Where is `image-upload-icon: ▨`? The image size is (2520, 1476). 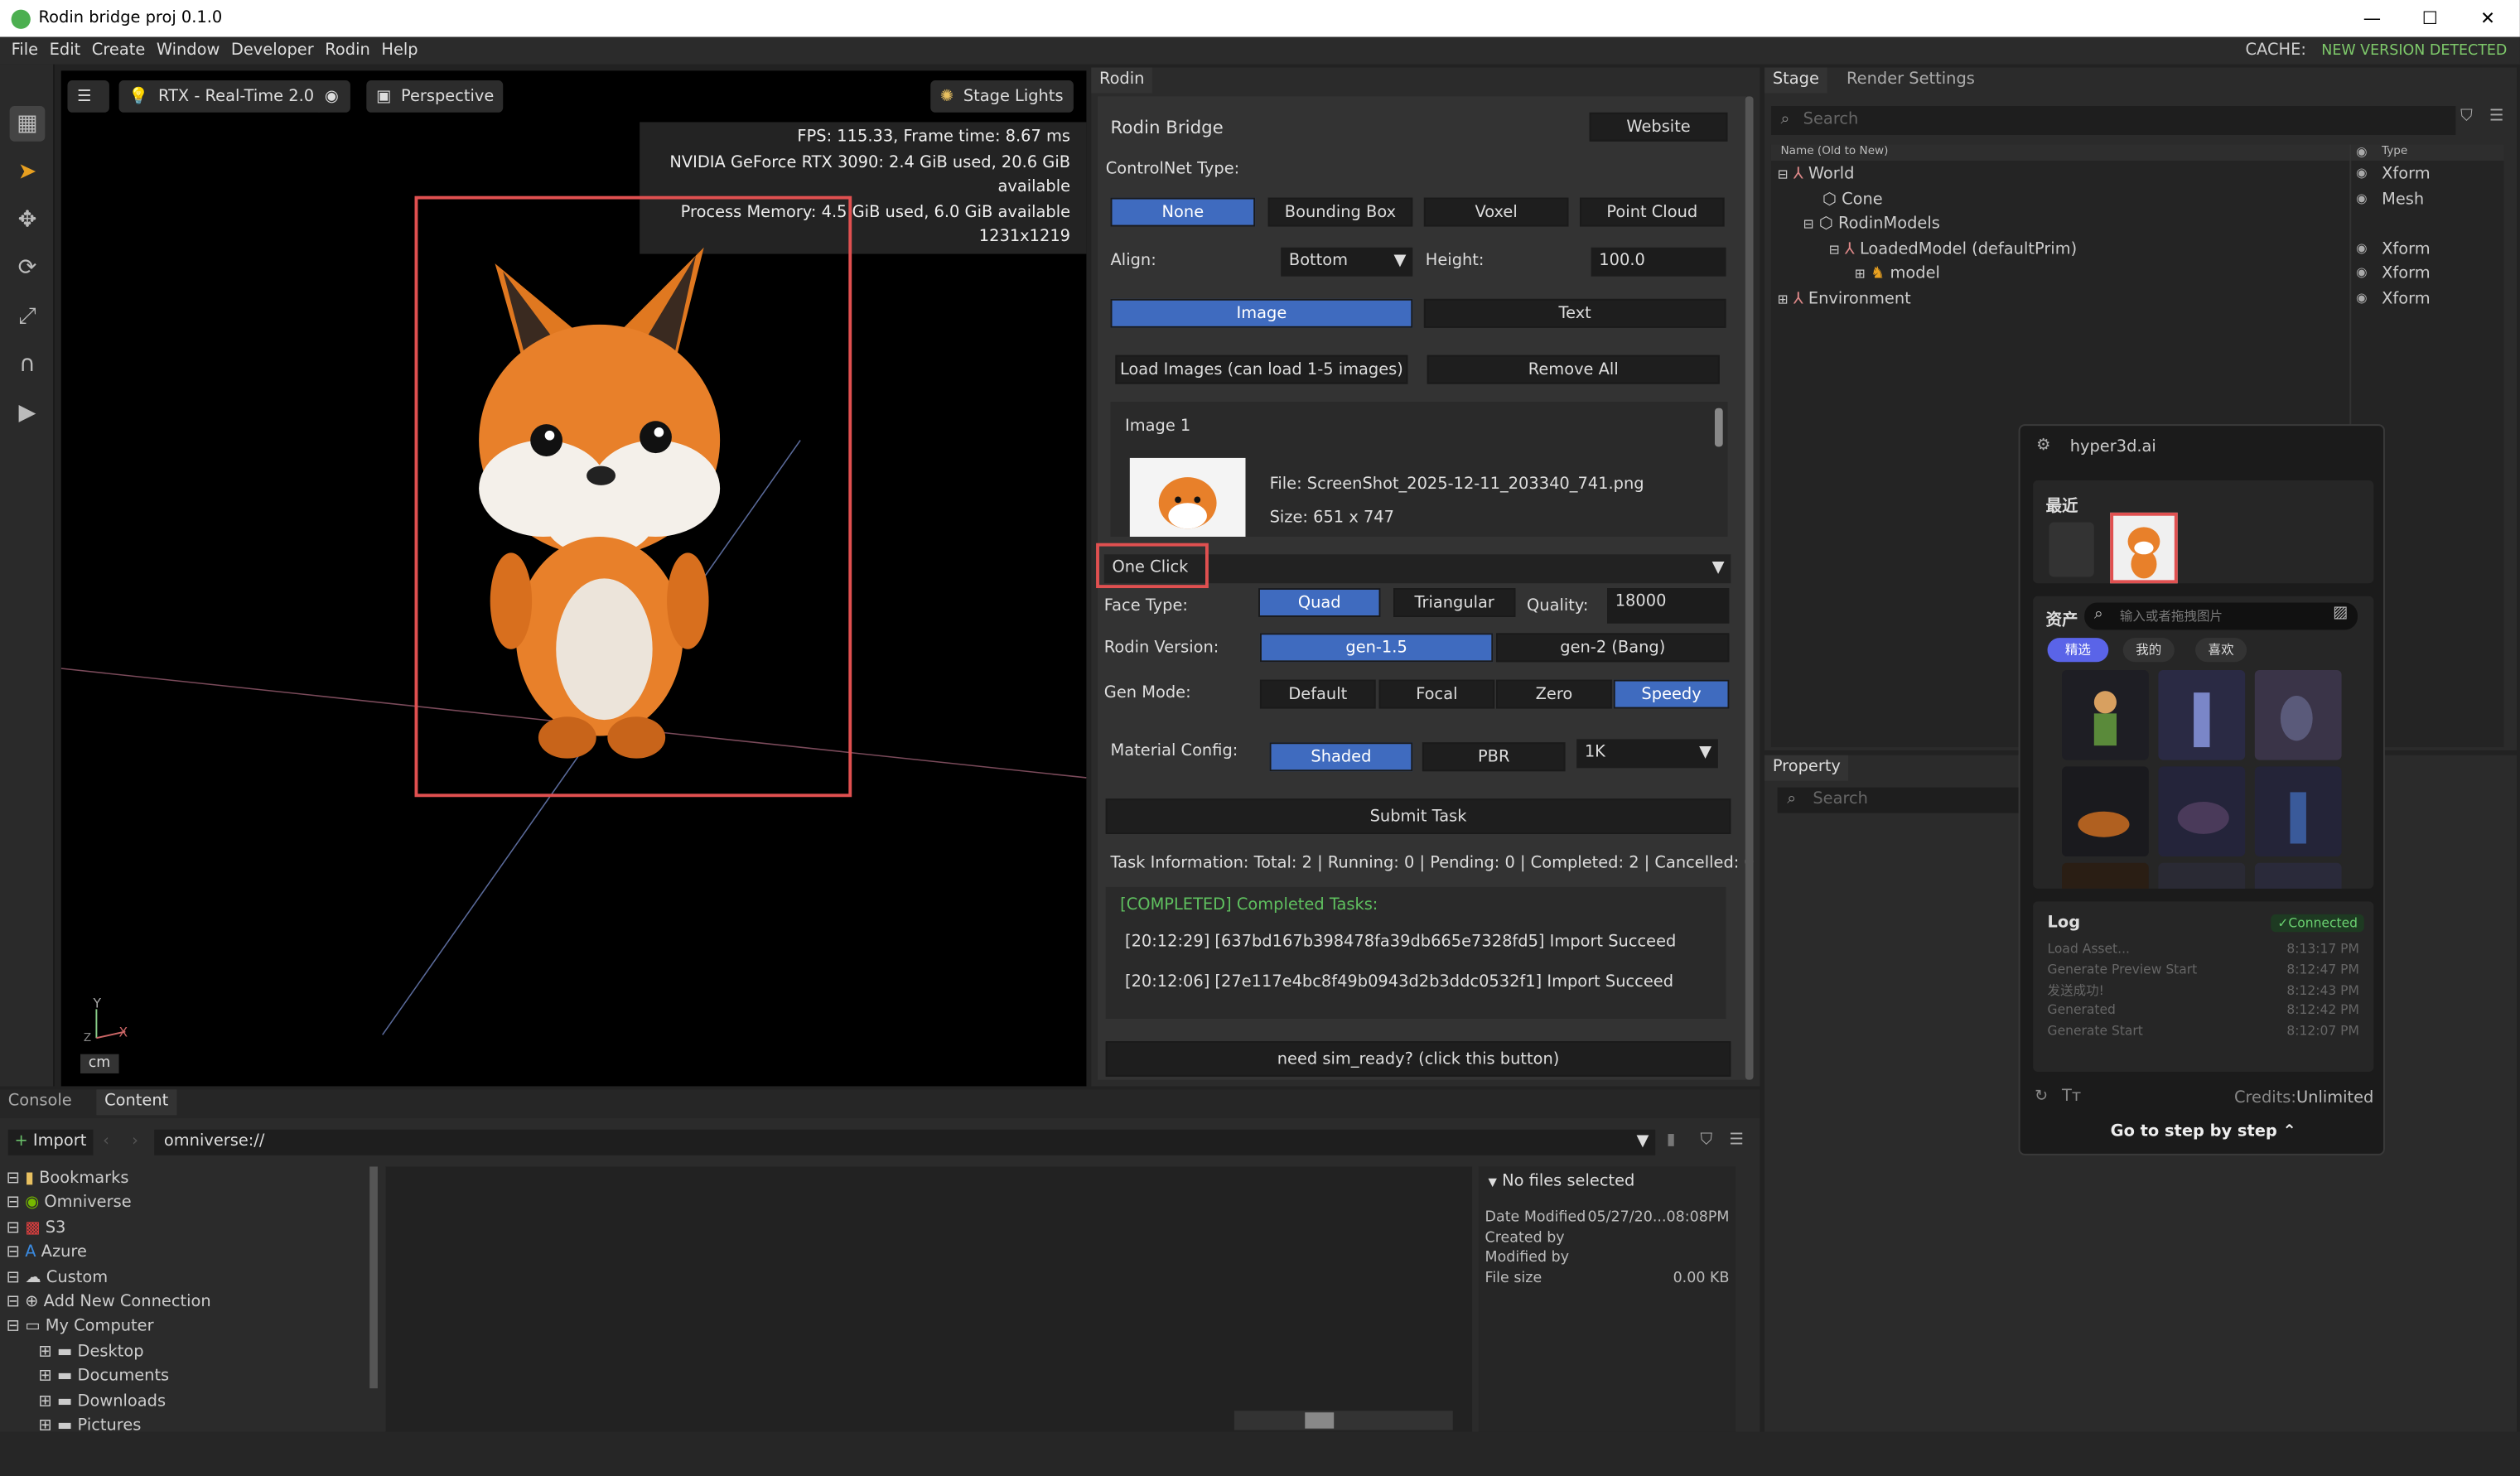
image-upload-icon: ▨ is located at coordinates (2340, 612).